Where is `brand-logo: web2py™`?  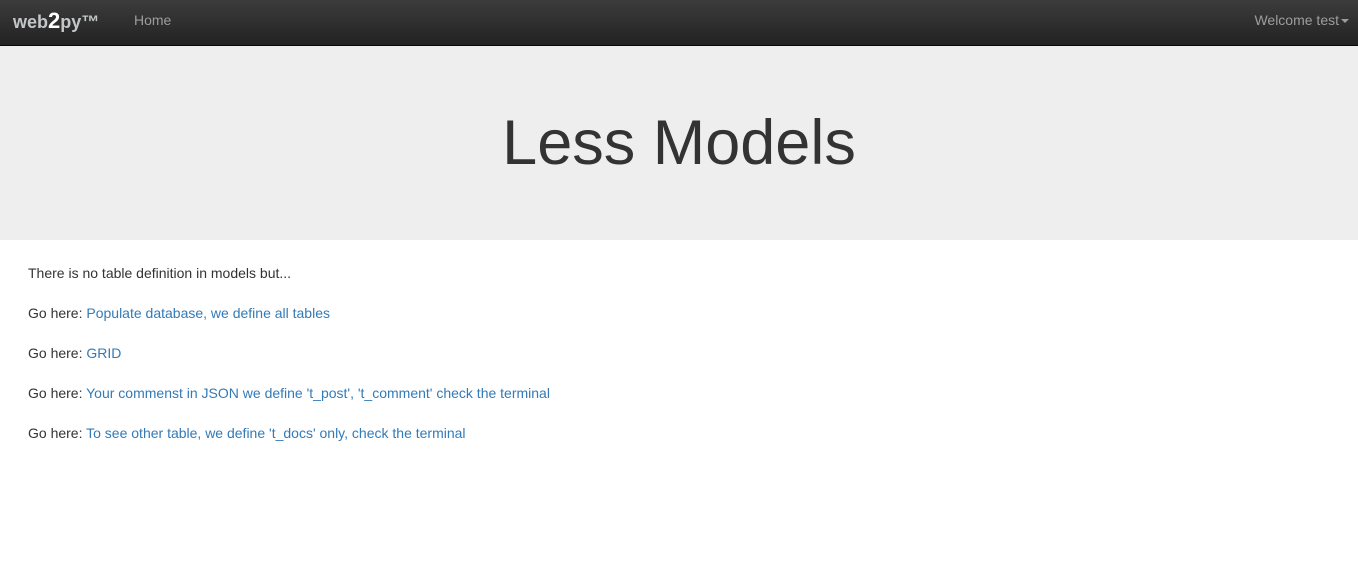
brand-logo: web2py™ is located at coordinates (56, 21).